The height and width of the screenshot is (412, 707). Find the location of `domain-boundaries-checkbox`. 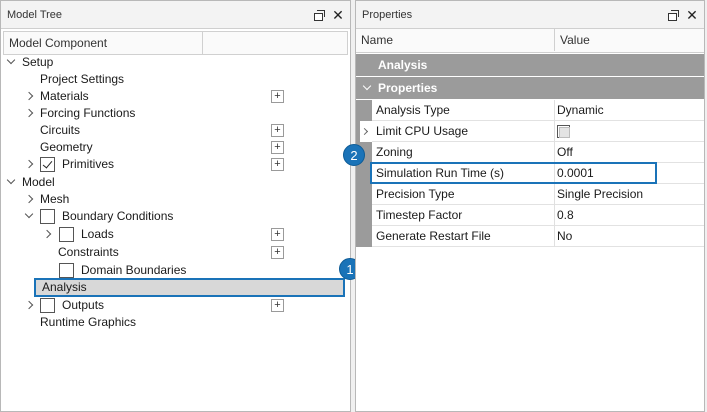

domain-boundaries-checkbox is located at coordinates (66, 270).